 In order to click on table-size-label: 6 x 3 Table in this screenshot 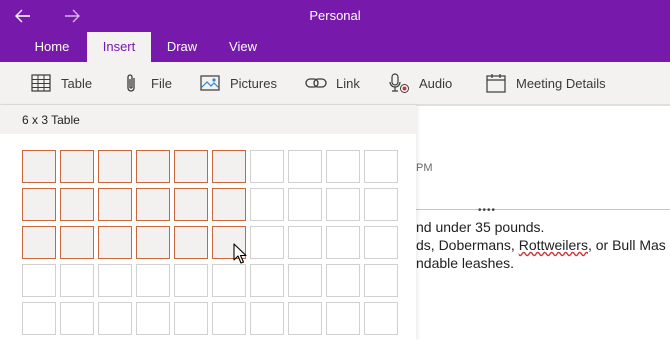, I will do `click(51, 120)`.